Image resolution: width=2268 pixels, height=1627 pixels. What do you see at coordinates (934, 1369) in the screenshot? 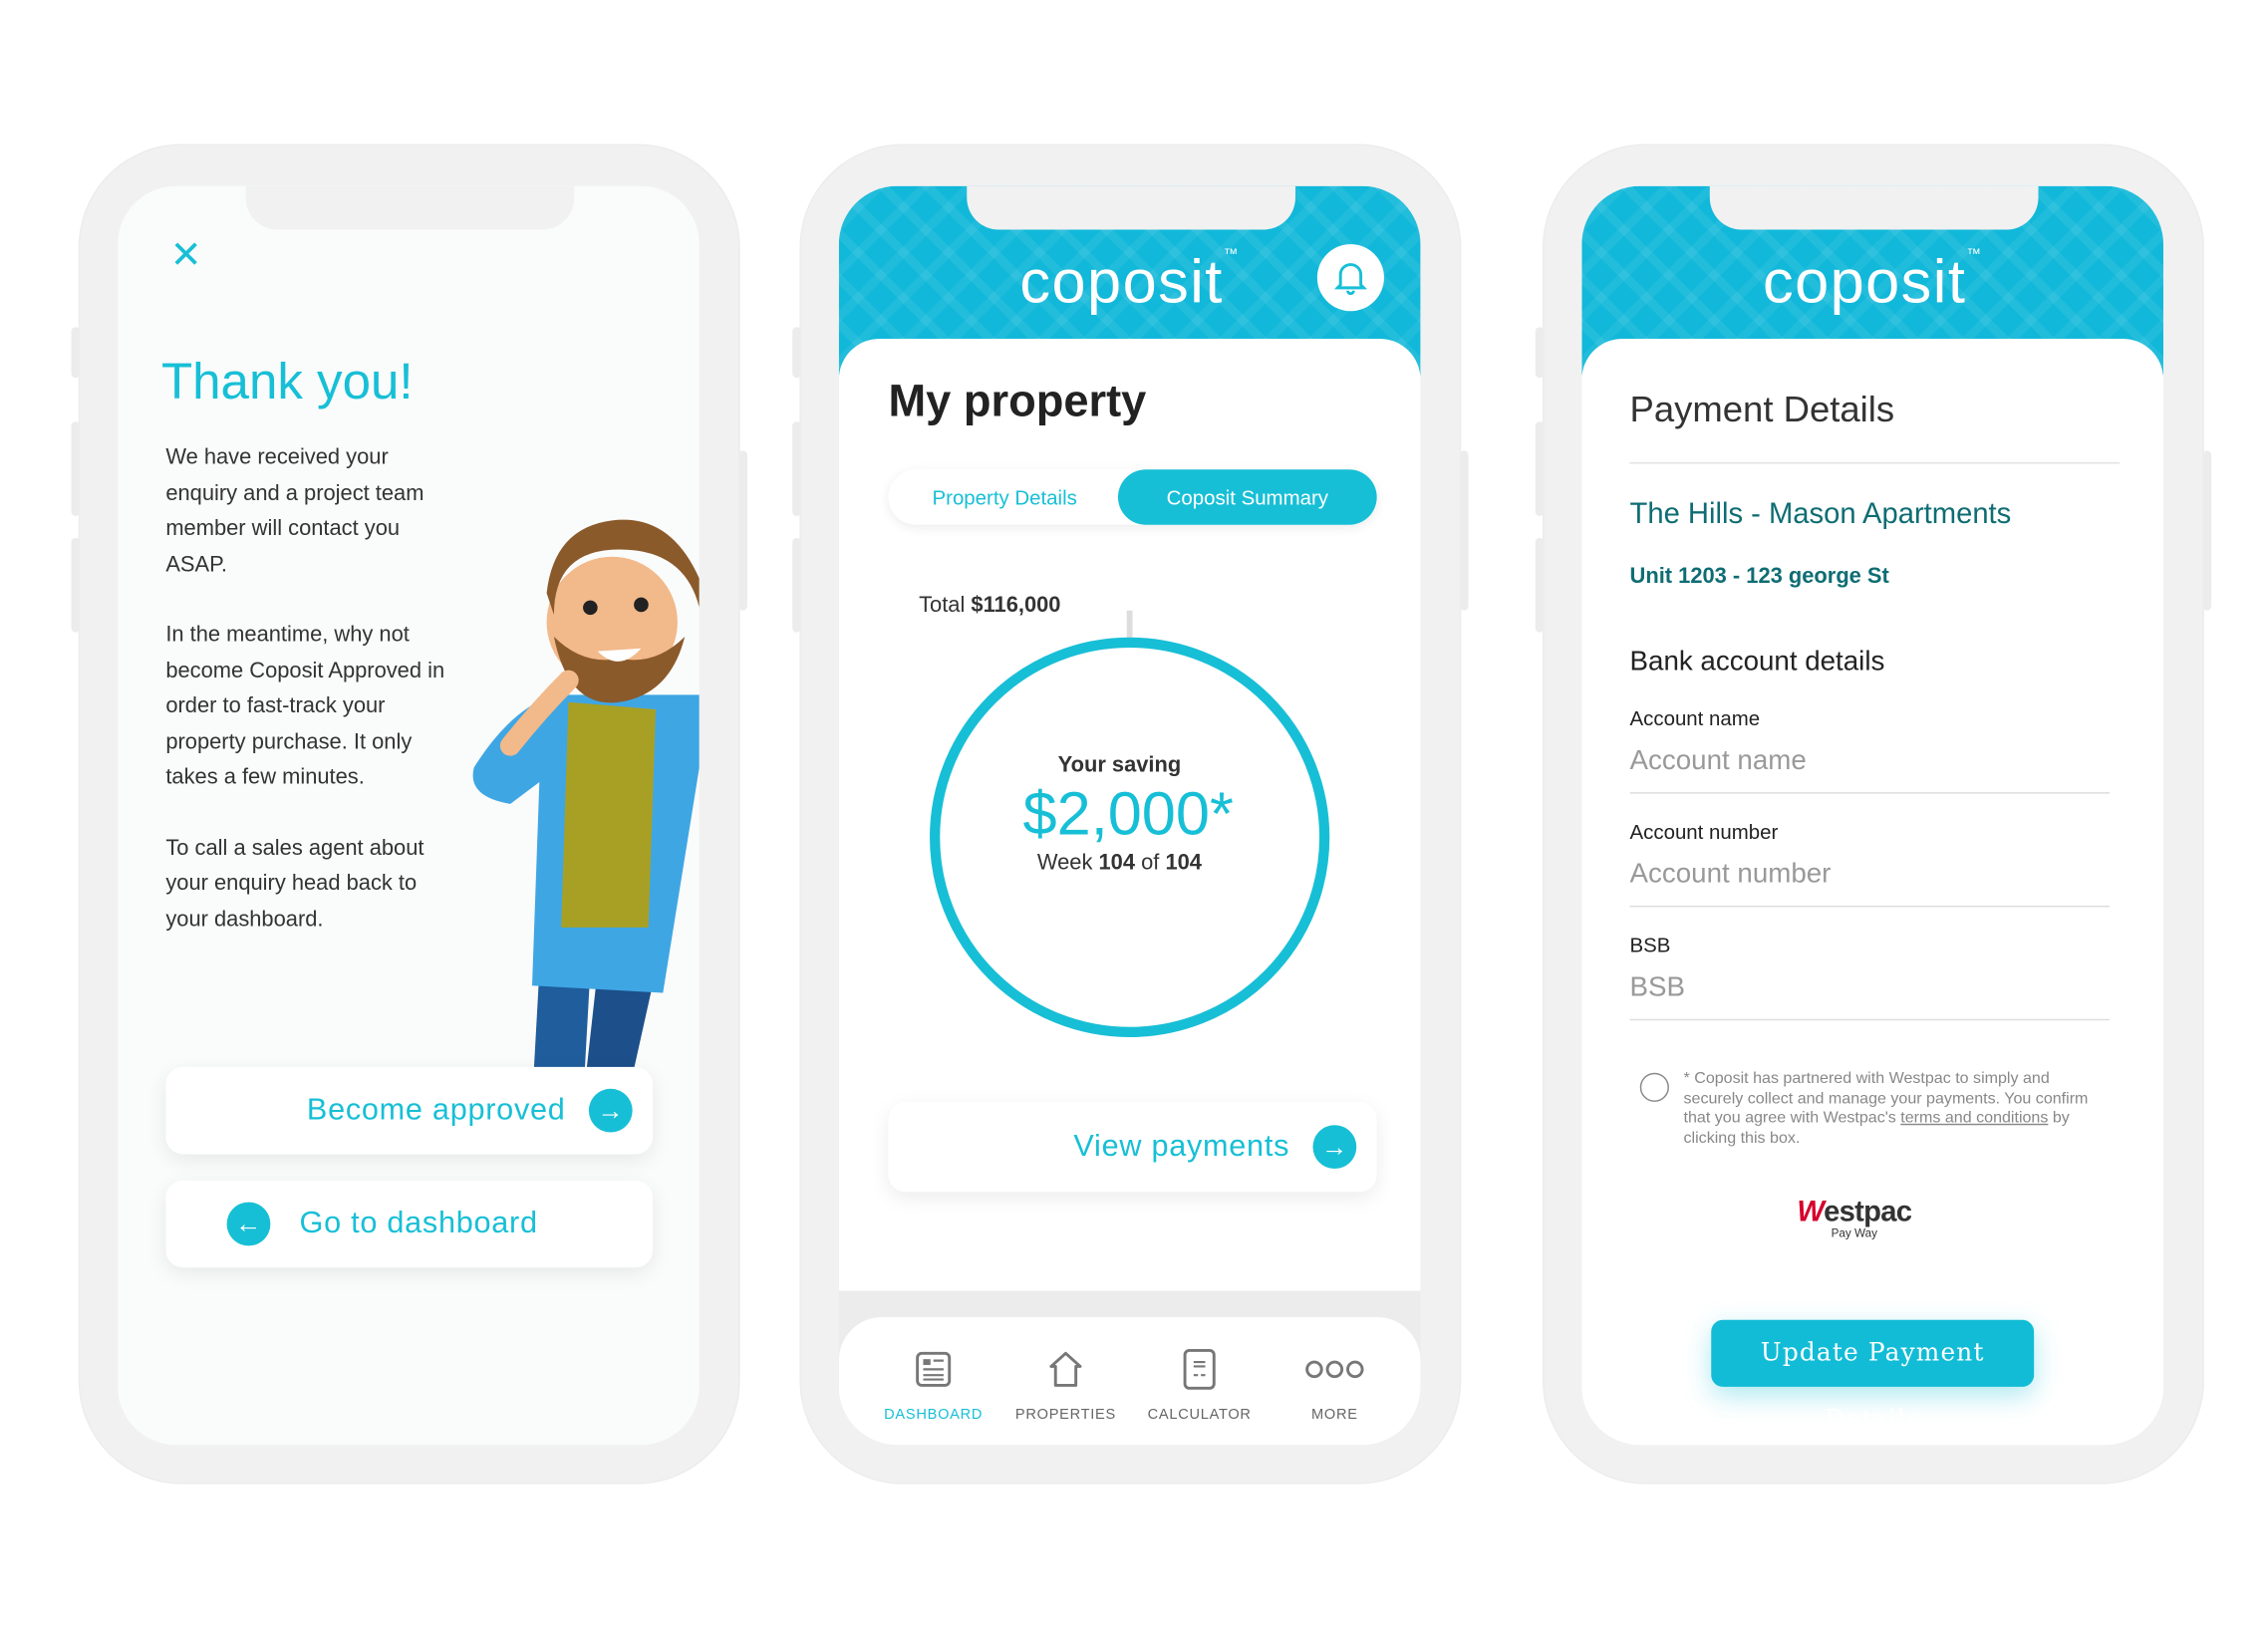
I see `dashboard-icon` at bounding box center [934, 1369].